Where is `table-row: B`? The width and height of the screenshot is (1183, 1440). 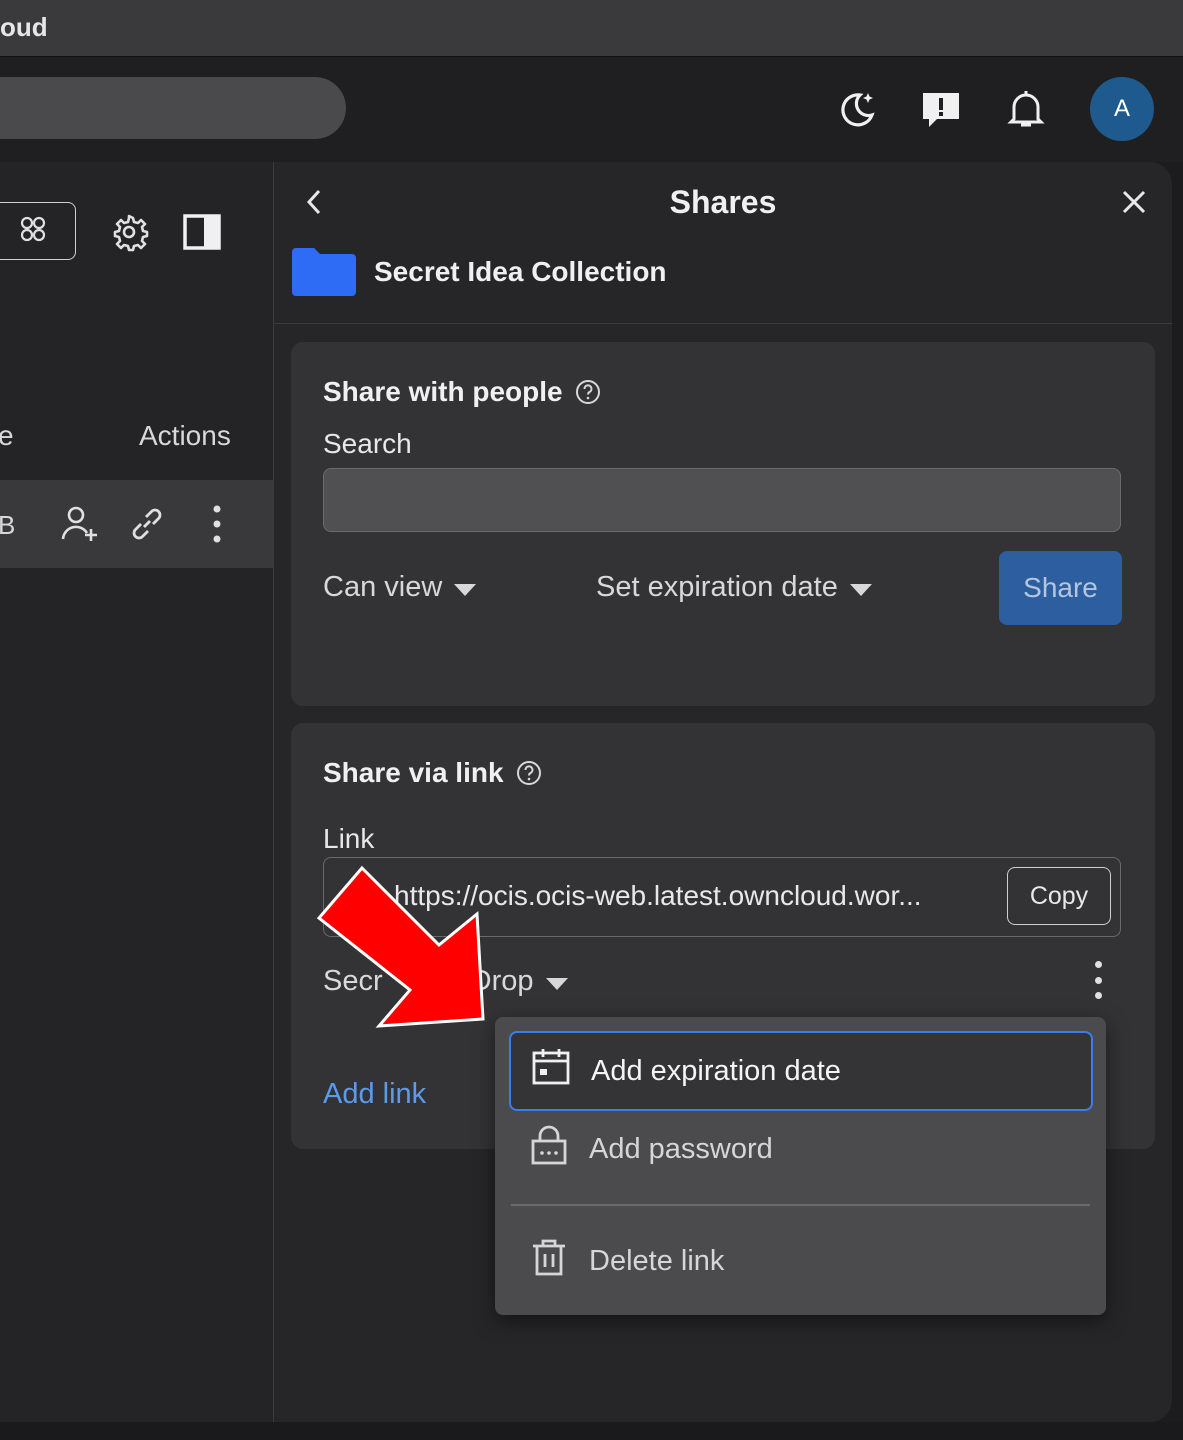 table-row: B is located at coordinates (136, 524).